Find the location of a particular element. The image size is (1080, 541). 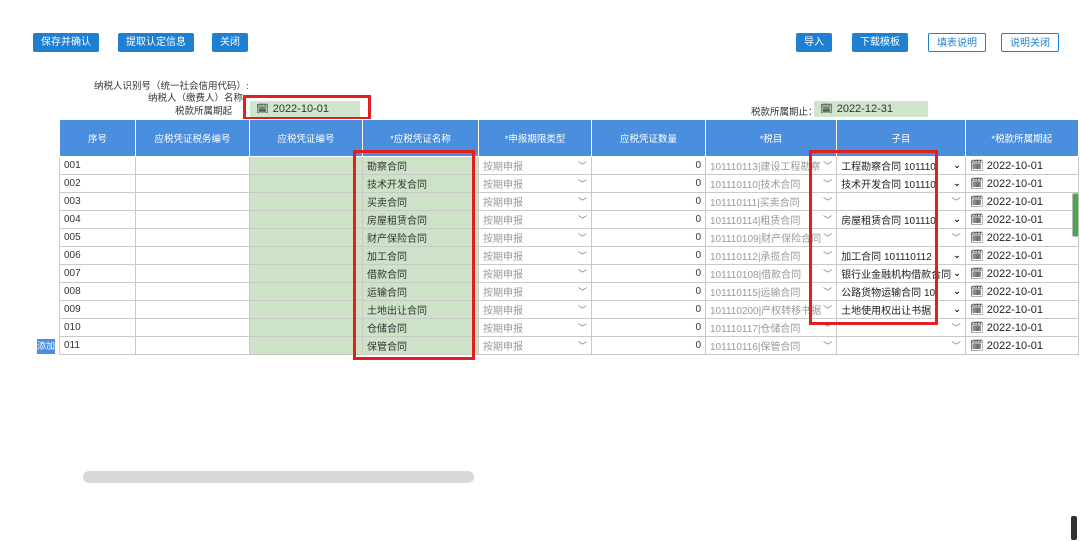

close-instructions-button: 说明关闭 is located at coordinates (1030, 42).